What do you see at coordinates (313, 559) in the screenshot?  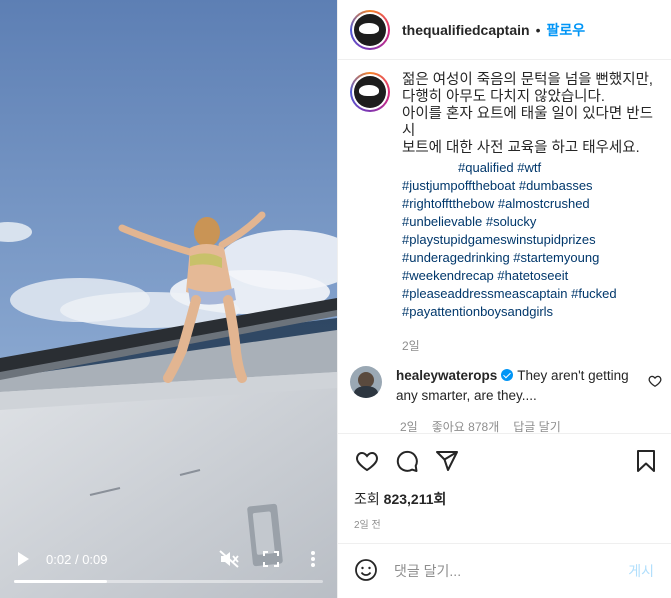 I see `more-vertical-icon` at bounding box center [313, 559].